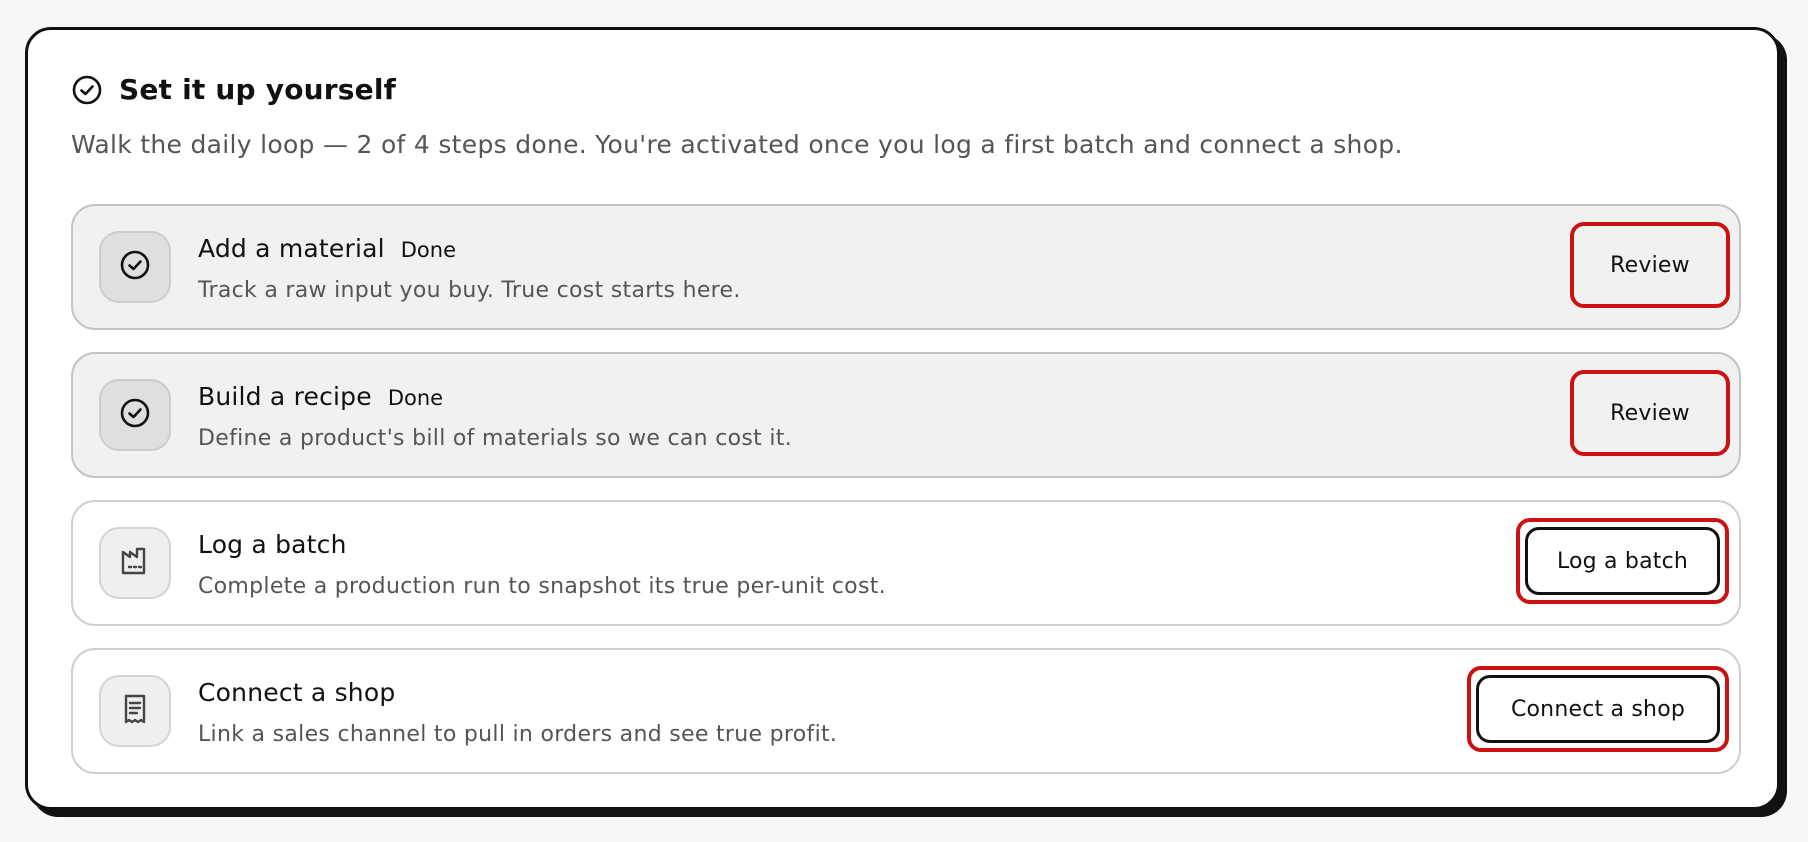  I want to click on step-title: Log a batch, so click(272, 544).